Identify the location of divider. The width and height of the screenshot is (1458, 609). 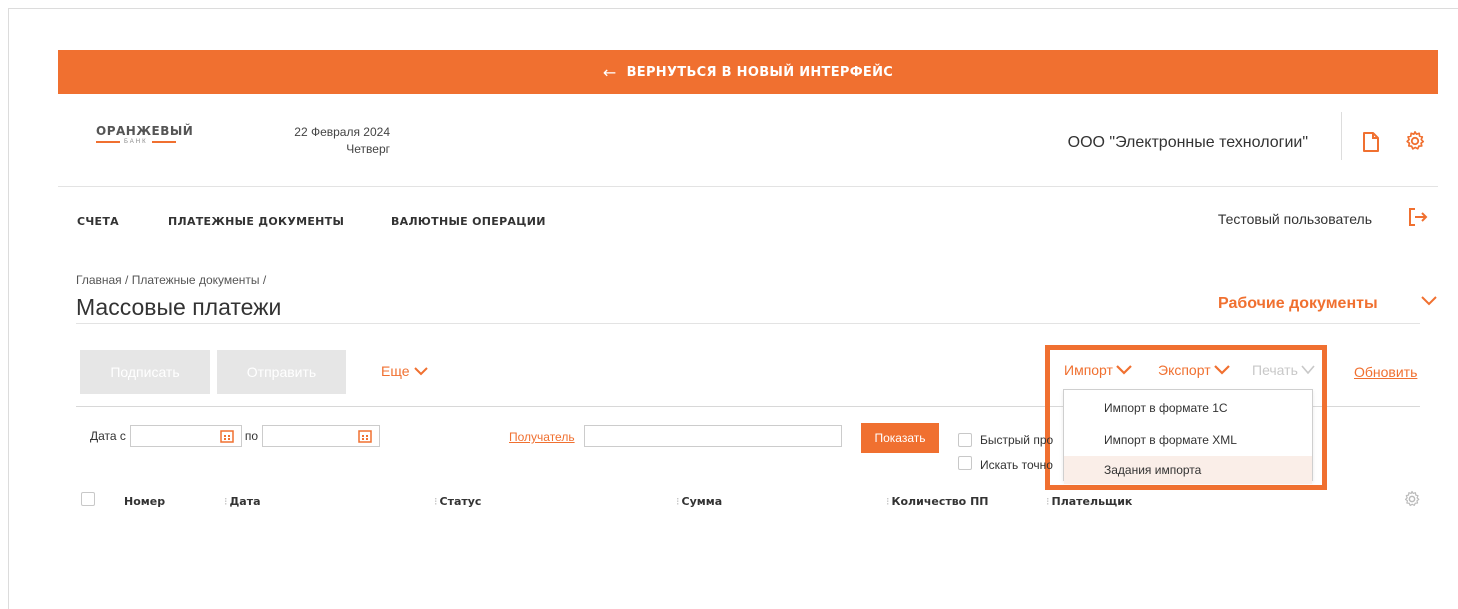
(748, 323).